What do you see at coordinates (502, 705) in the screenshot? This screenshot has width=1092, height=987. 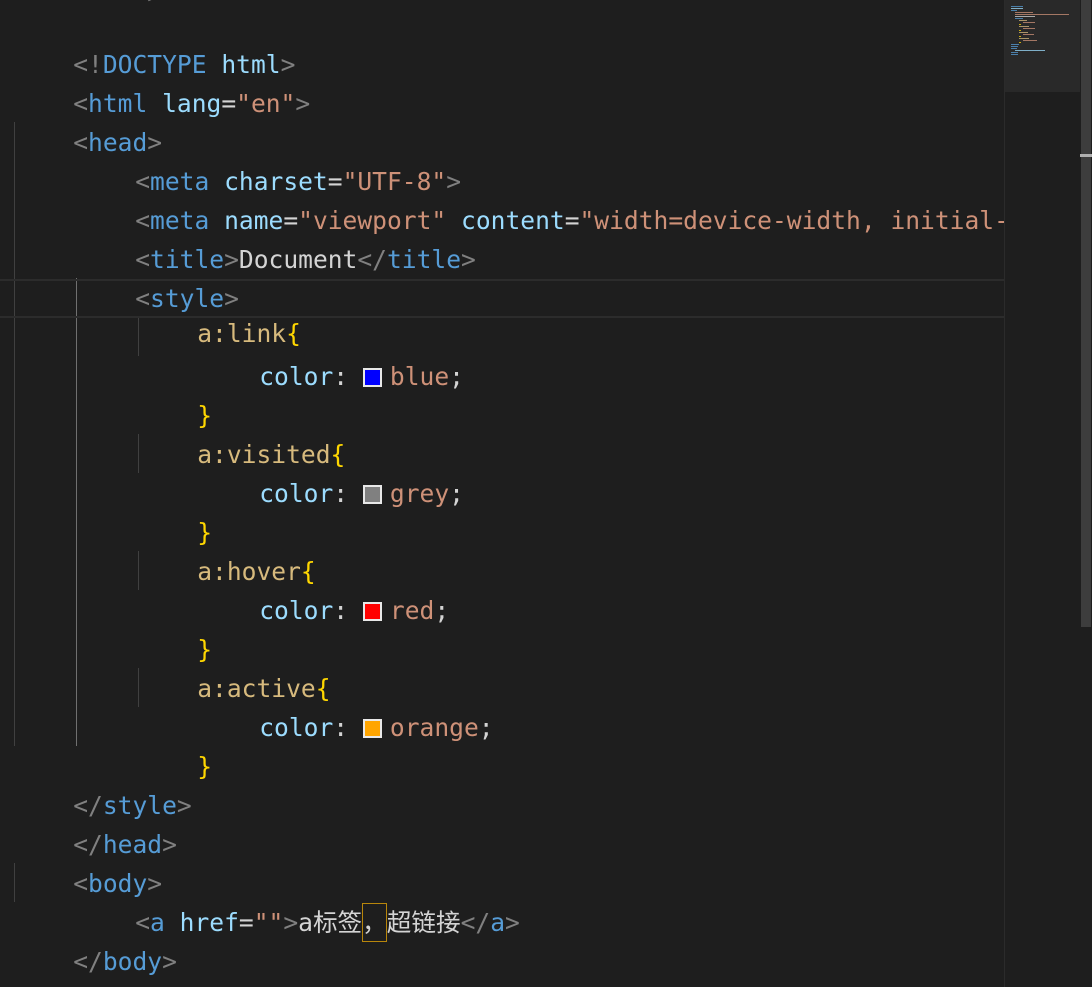 I see `code-line: color: orange;` at bounding box center [502, 705].